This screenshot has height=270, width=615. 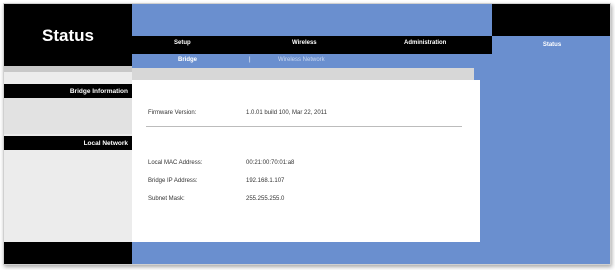 What do you see at coordinates (166, 199) in the screenshot?
I see `subnet-mask-label: Subnet Mask:` at bounding box center [166, 199].